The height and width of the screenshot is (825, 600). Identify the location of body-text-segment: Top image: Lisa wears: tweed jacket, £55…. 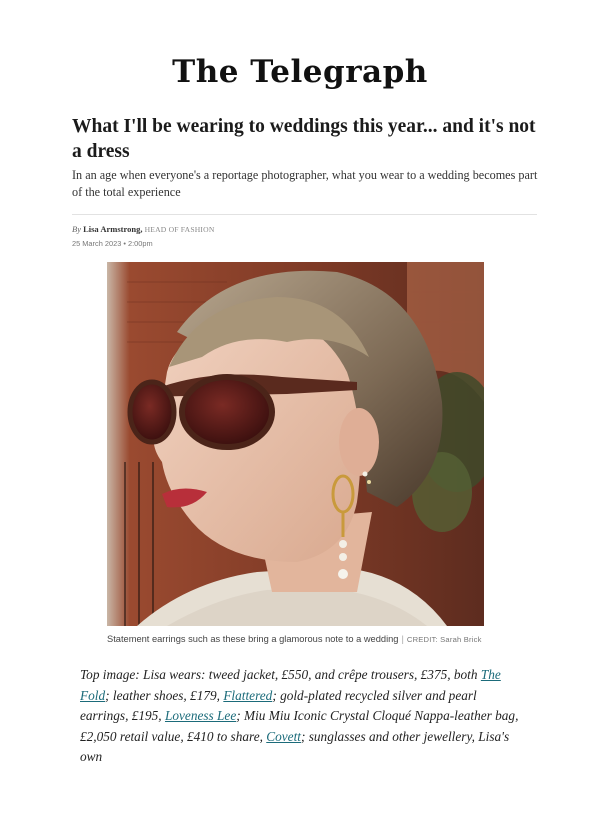
(280, 674).